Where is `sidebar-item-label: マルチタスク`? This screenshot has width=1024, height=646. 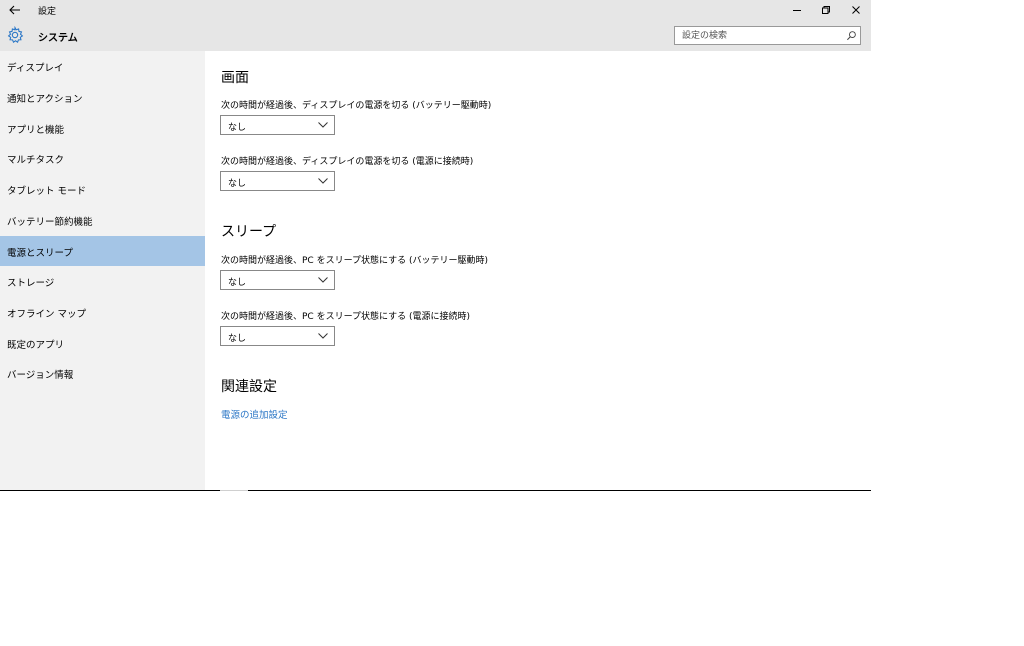
sidebar-item-label: マルチタスク is located at coordinates (36, 160).